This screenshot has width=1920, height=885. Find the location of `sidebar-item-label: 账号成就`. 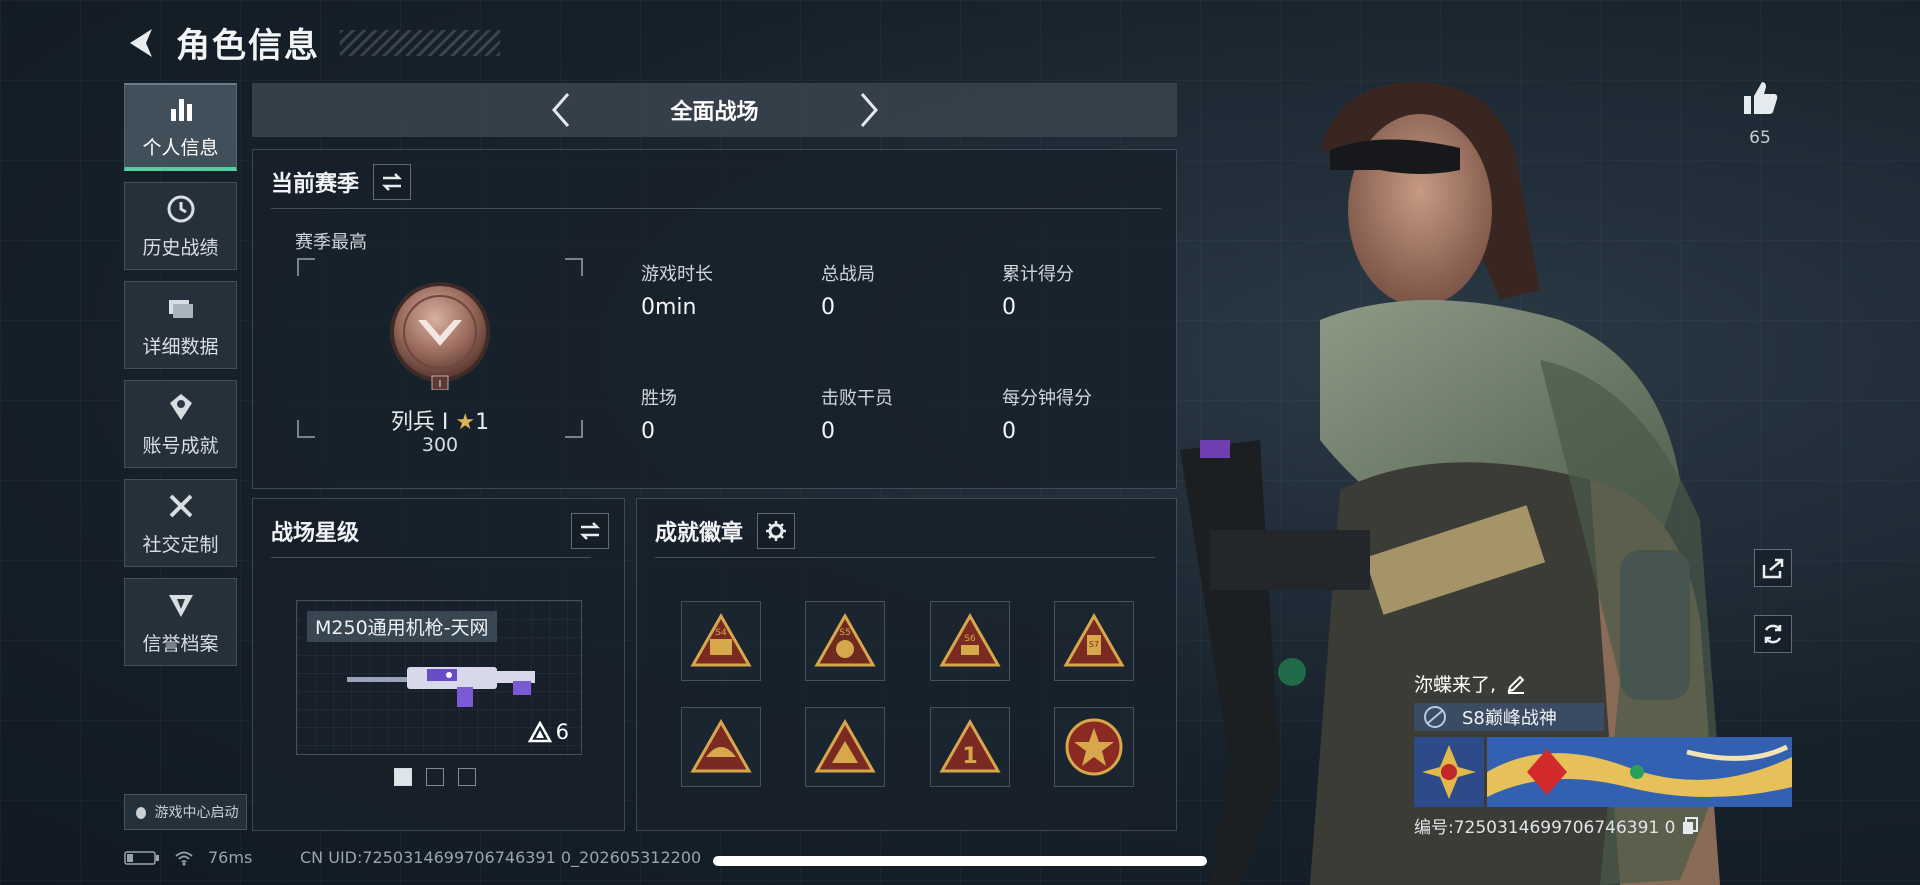

sidebar-item-label: 账号成就 is located at coordinates (180, 445).